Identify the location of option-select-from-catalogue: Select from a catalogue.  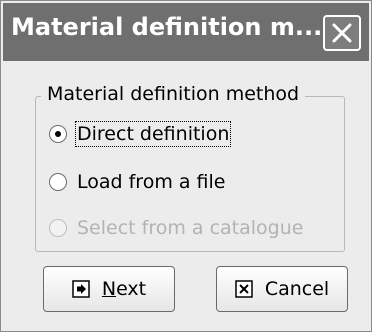
(176, 228).